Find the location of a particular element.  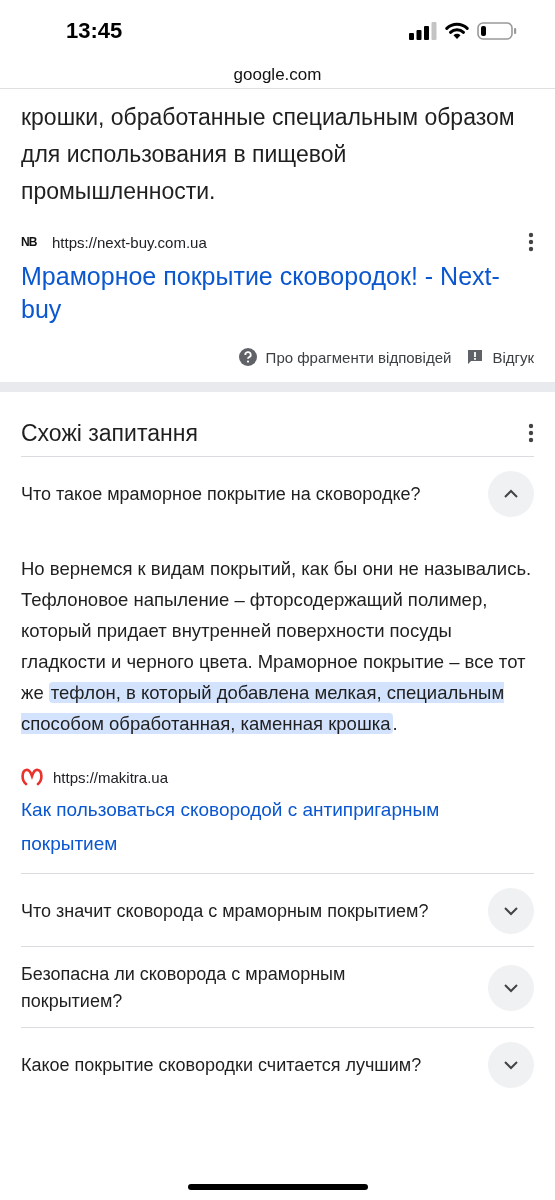

wifi-icon is located at coordinates (457, 31).